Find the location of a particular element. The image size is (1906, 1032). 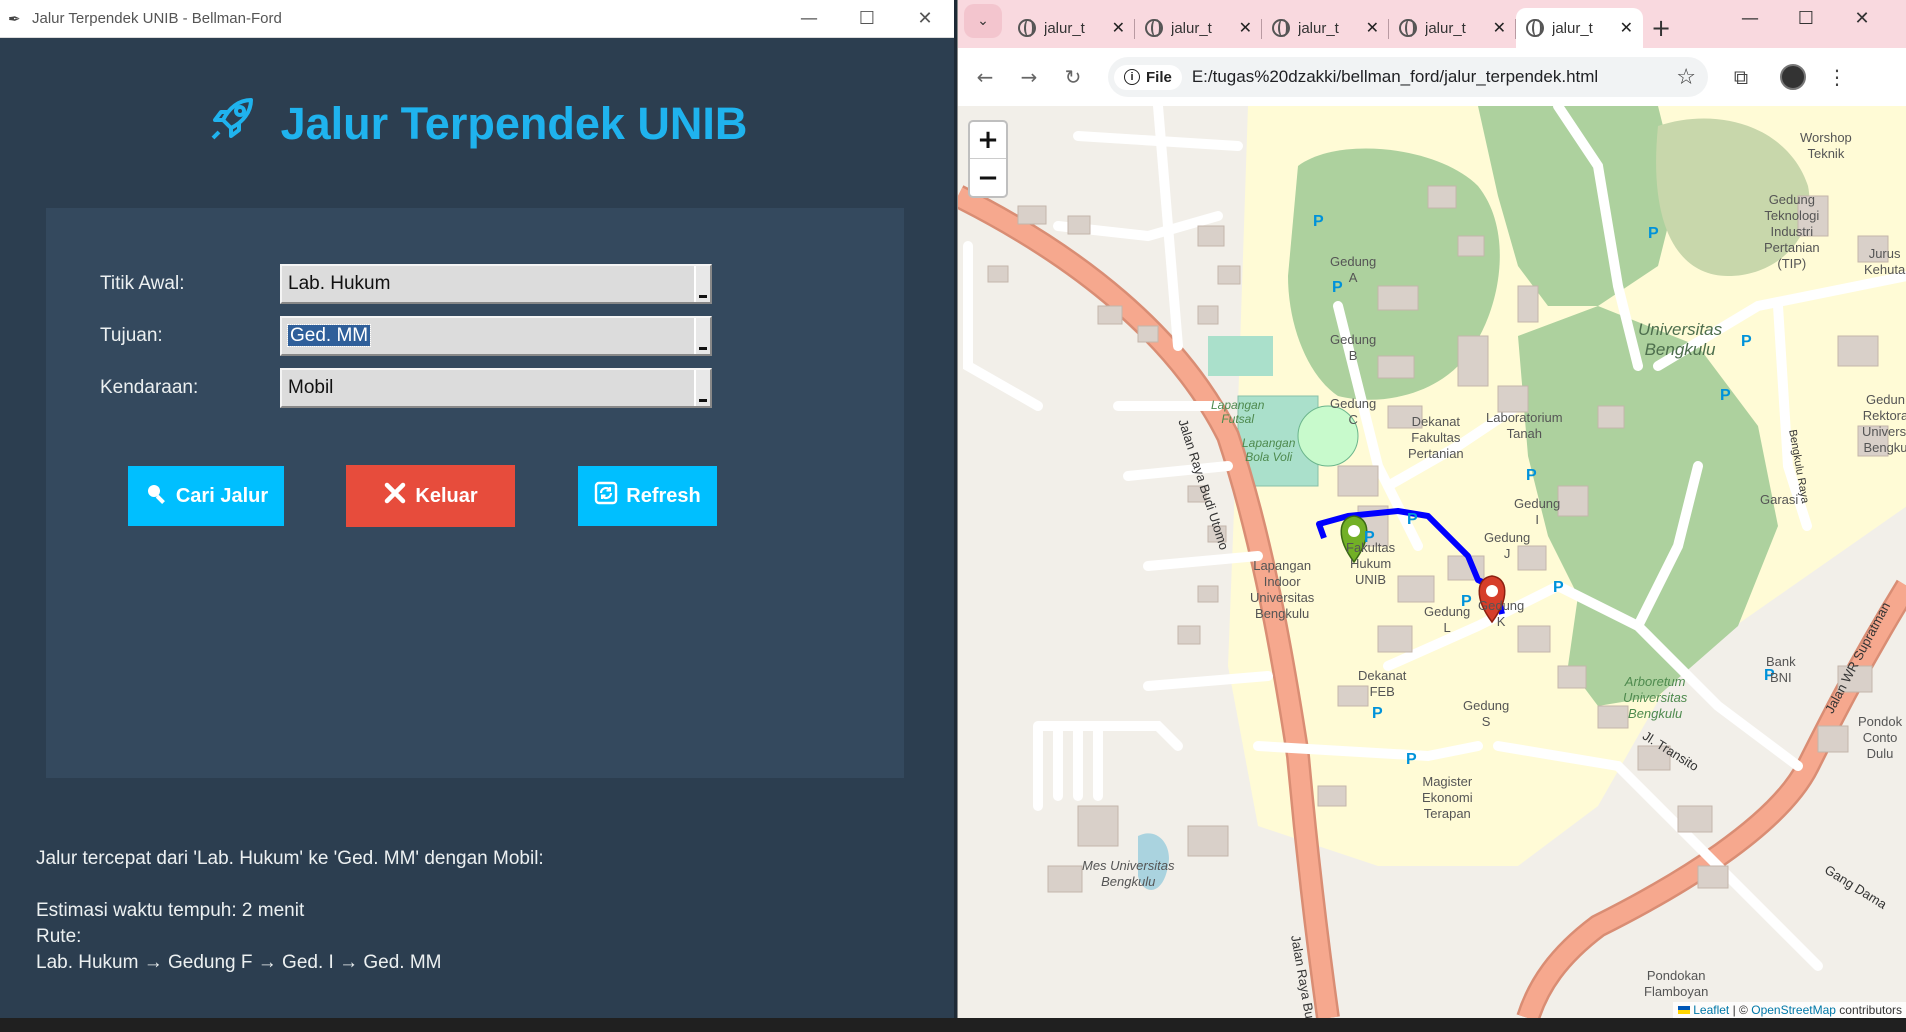

browser-tab-active: jalur_t ✕ is located at coordinates (1579, 28).